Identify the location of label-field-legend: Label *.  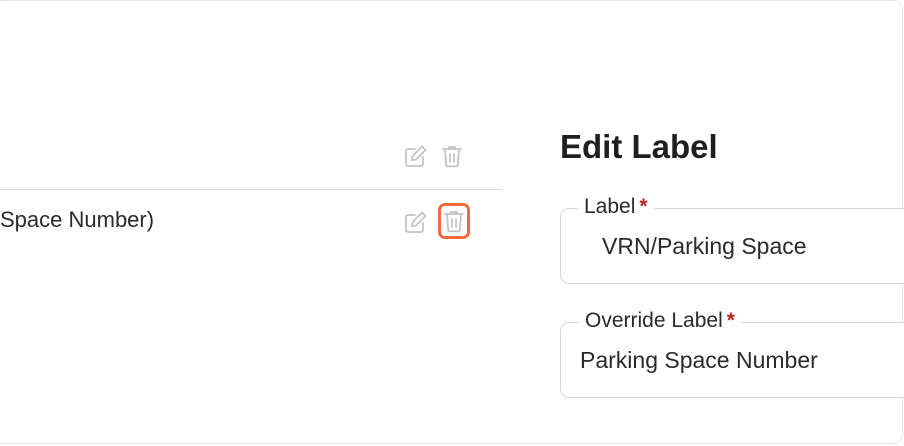
(616, 207).